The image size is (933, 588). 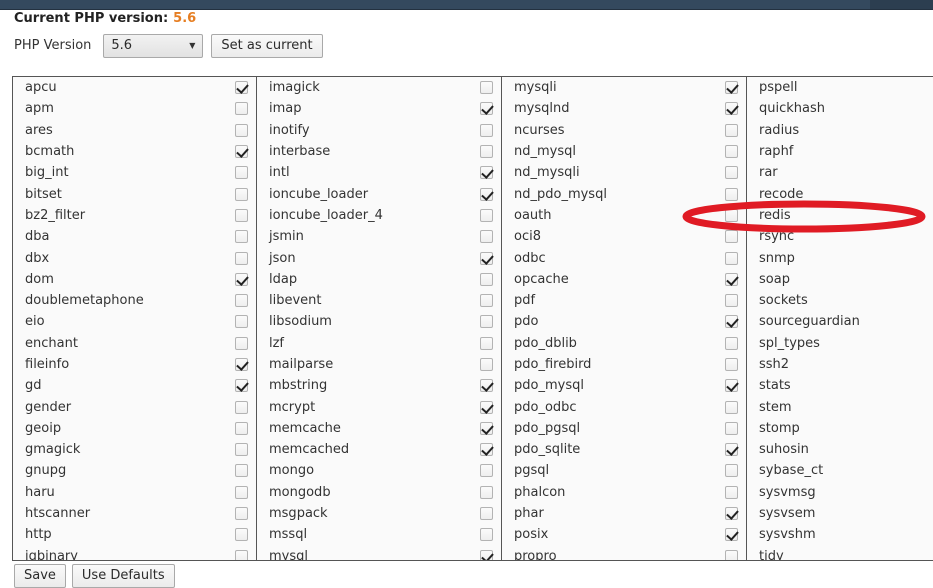 What do you see at coordinates (840, 364) in the screenshot?
I see `extension-row: ssh2` at bounding box center [840, 364].